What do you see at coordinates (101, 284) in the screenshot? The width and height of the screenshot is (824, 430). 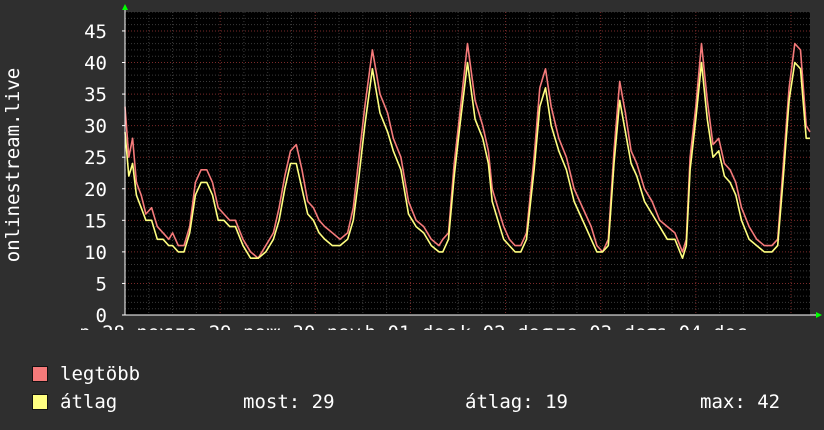 I see `y-tick-label: 5` at bounding box center [101, 284].